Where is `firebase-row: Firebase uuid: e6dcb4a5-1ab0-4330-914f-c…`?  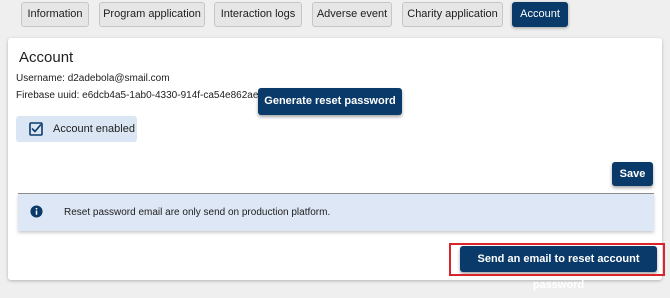
firebase-row: Firebase uuid: e6dcb4a5-1ab0-4330-914f-c… is located at coordinates (143, 95).